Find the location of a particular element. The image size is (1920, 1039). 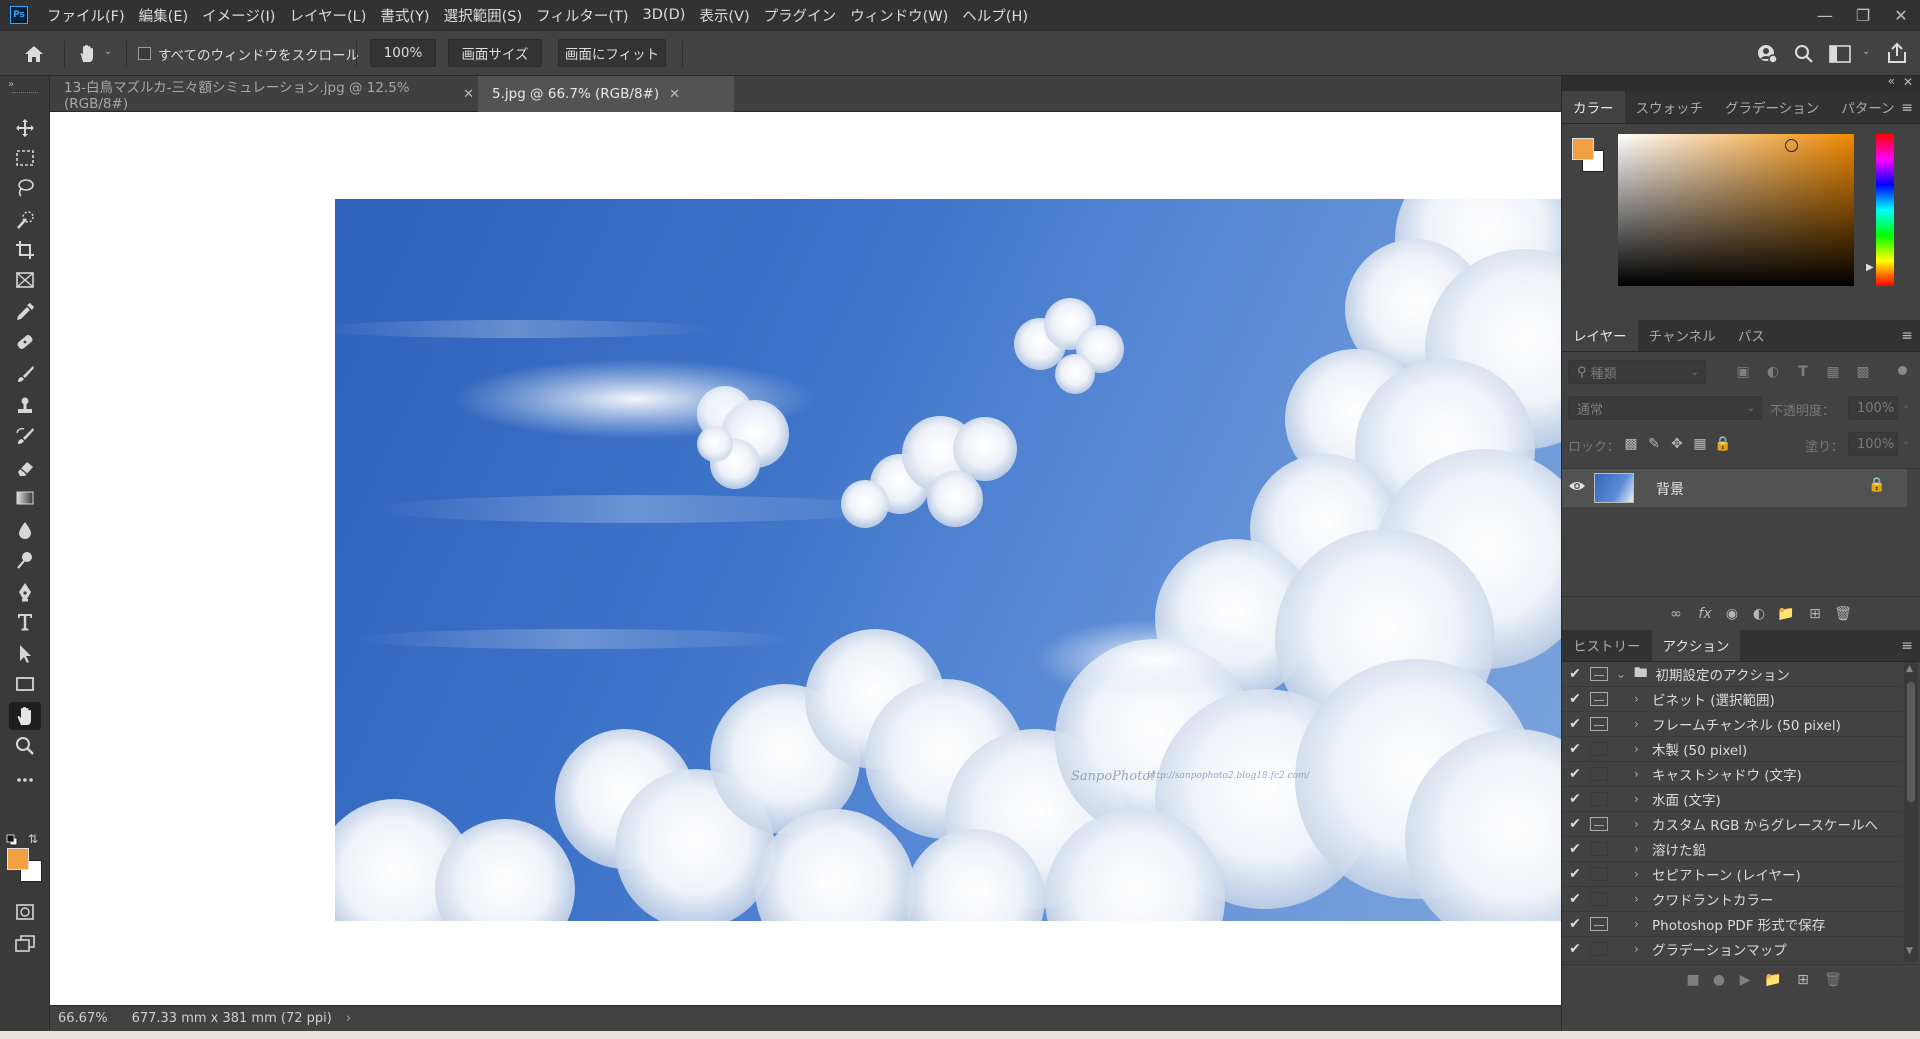

marquee-tool-icon is located at coordinates (25, 158).